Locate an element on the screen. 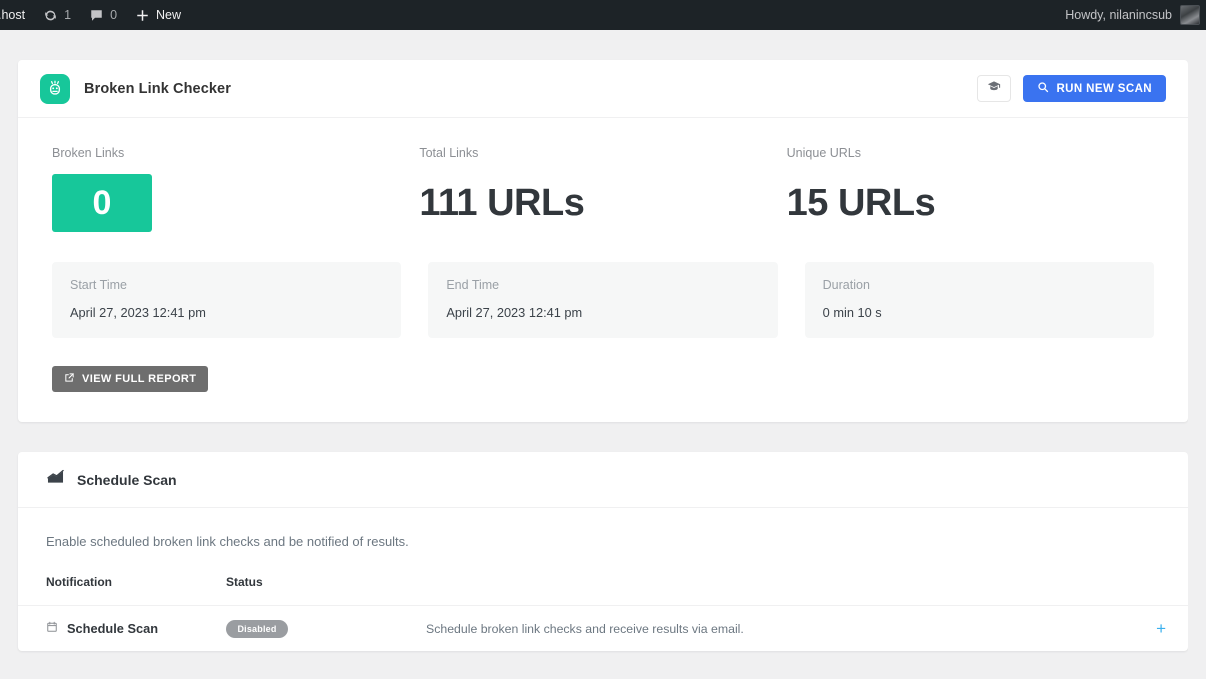 The image size is (1206, 679). run-new-scan-button: RUN NEW SCAN is located at coordinates (1094, 88).